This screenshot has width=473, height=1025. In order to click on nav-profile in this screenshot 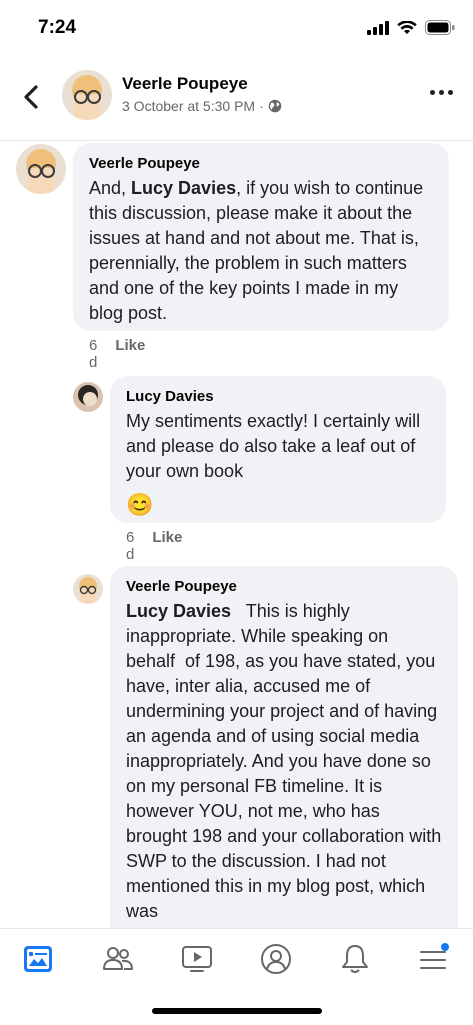, I will do `click(276, 959)`.